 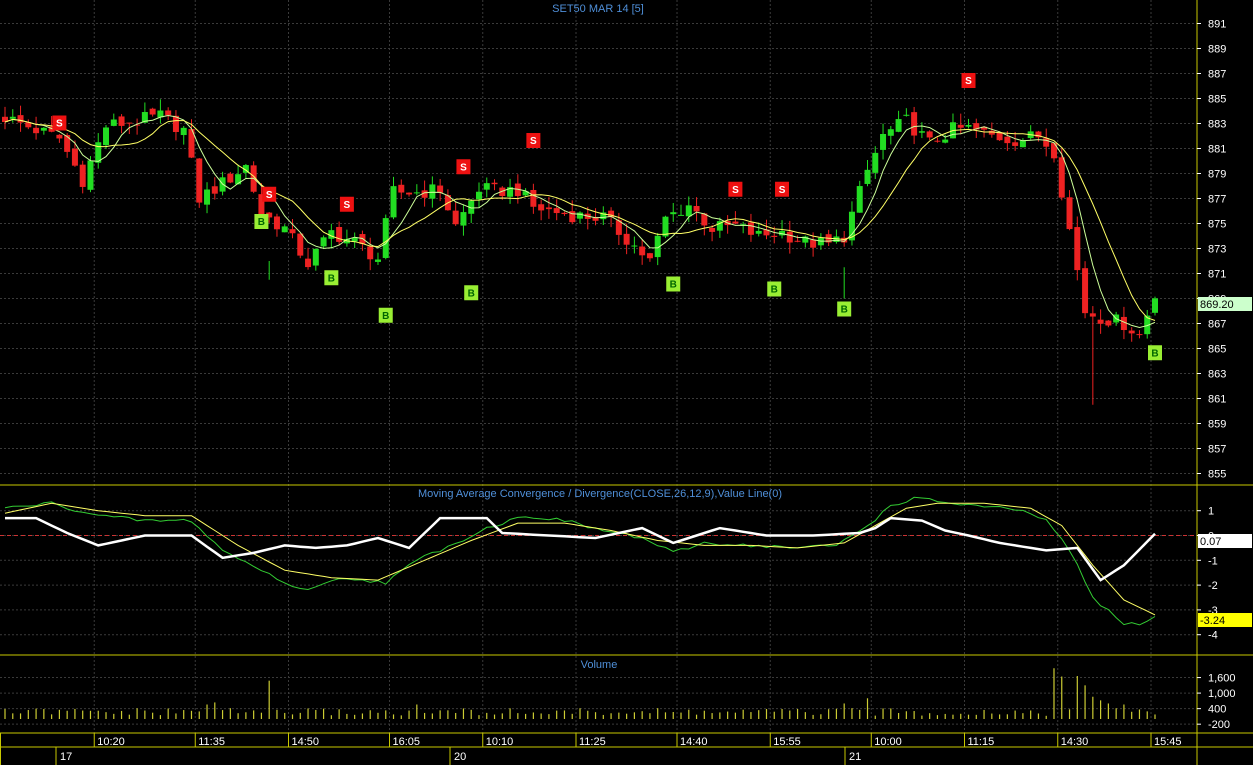 What do you see at coordinates (1217, 375) in the screenshot?
I see `price-tick-label: 863` at bounding box center [1217, 375].